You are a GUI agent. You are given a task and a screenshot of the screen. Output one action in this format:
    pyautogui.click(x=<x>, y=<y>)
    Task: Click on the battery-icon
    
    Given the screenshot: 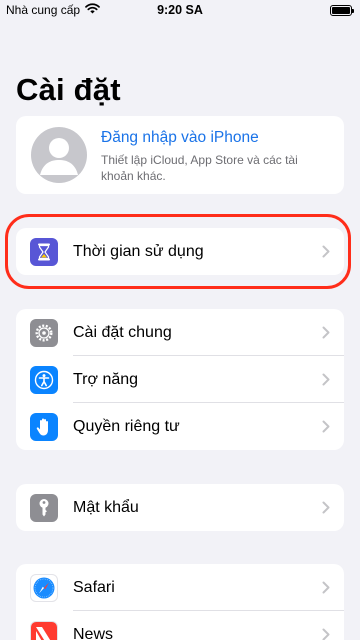 What is the action you would take?
    pyautogui.click(x=342, y=10)
    